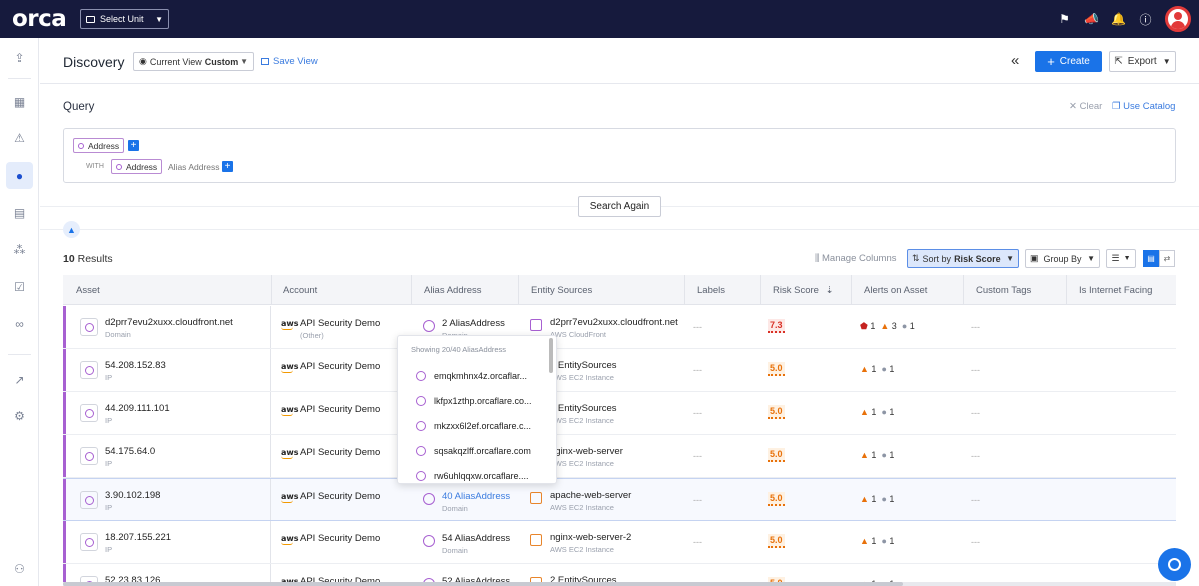 This screenshot has width=1199, height=586. I want to click on bell-icon: 🔔, so click(1118, 19).